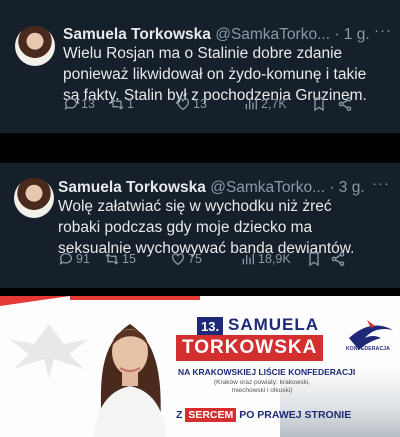  What do you see at coordinates (200, 104) in the screenshot?
I see `like-count: 13` at bounding box center [200, 104].